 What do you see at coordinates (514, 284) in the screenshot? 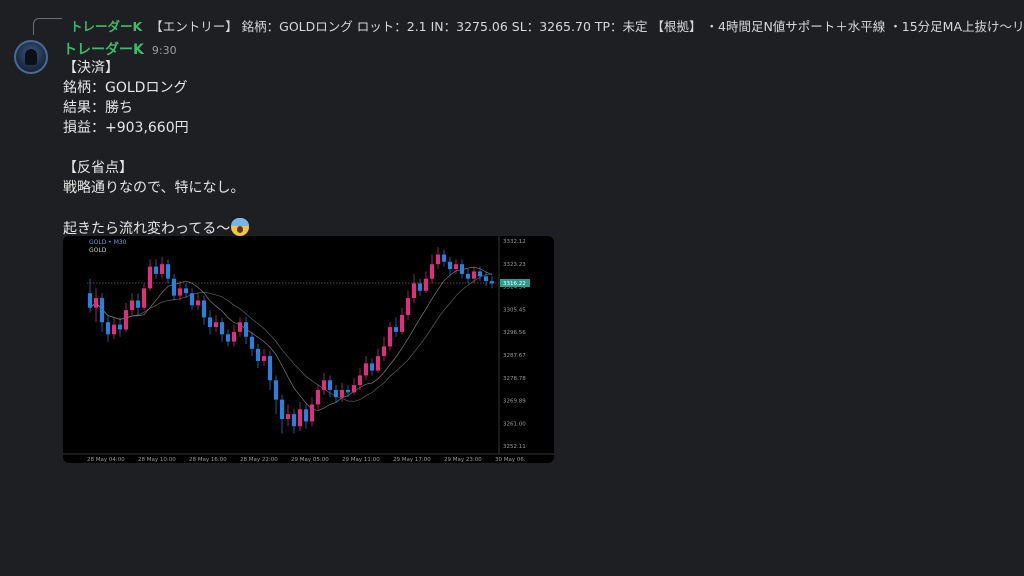
I see `current-price-label: 3316.22` at bounding box center [514, 284].